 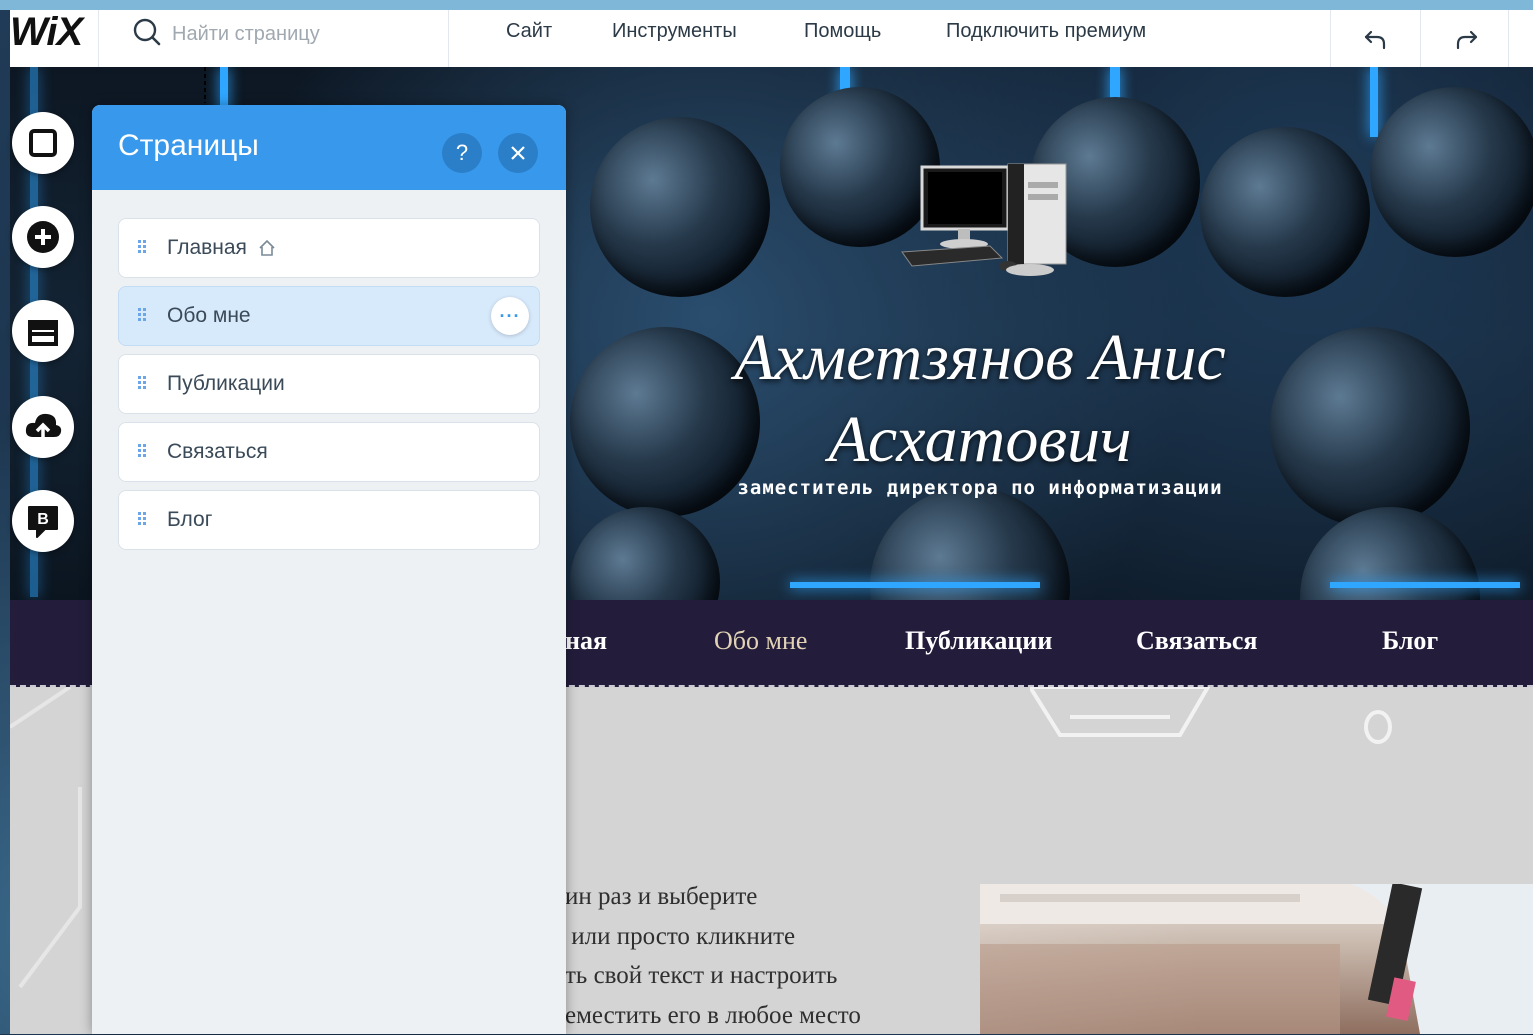 What do you see at coordinates (329, 147) in the screenshot?
I see `pages-panel-header: Страницы ?` at bounding box center [329, 147].